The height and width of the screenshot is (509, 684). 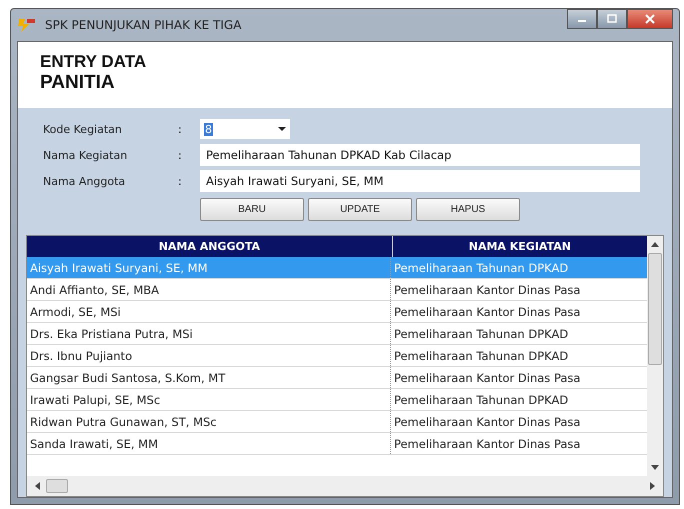 I want to click on table-row: Andi Affianto, SE, MBA Pemeliharaan Kantor Dinas Pasa, so click(x=337, y=290).